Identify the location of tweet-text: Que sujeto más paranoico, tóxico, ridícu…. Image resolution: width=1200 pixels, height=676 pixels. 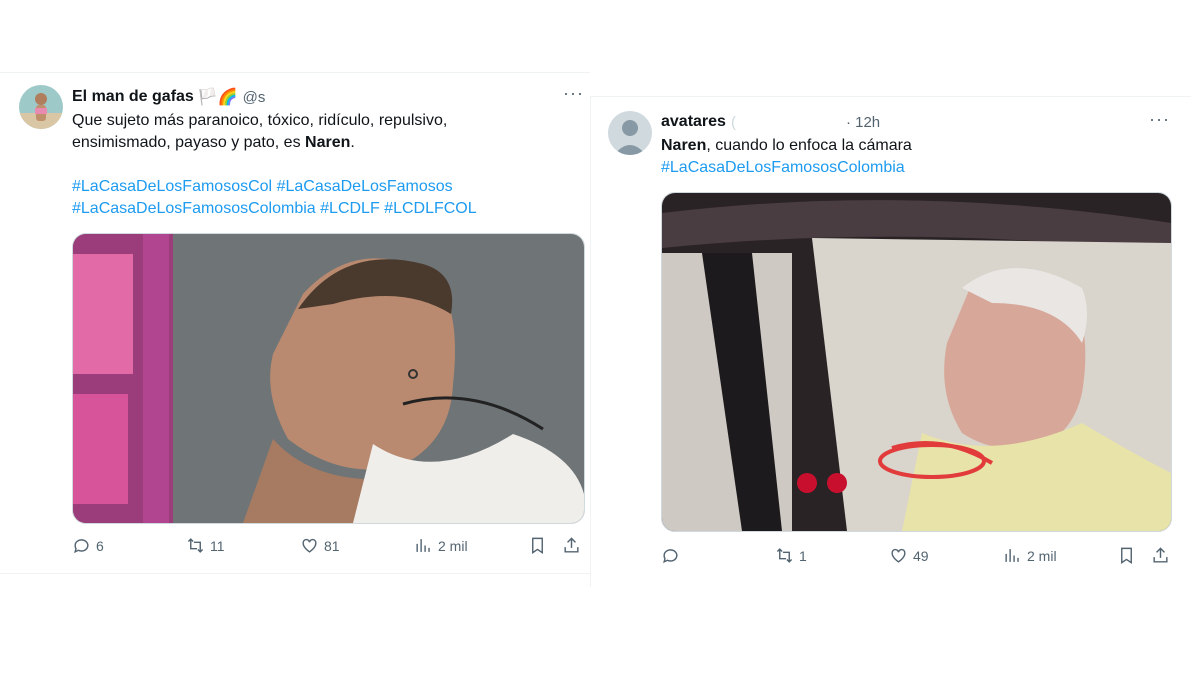
(322, 165).